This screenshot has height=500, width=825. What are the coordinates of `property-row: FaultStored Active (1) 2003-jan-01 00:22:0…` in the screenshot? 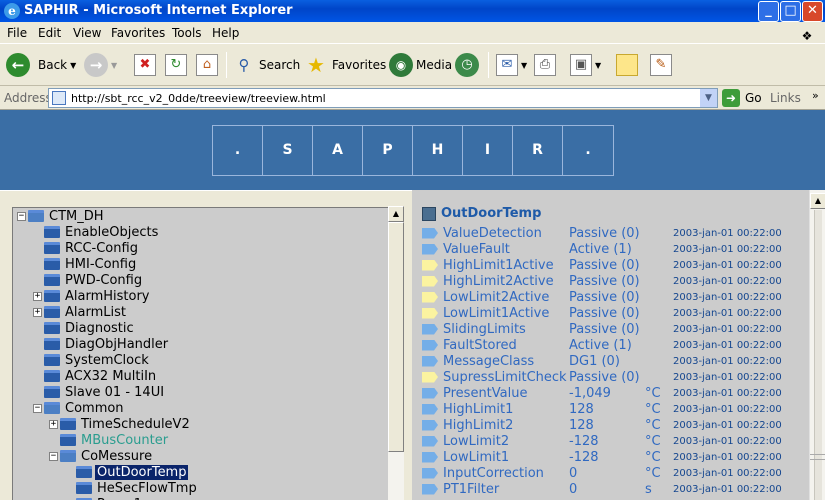 It's located at (602, 345).